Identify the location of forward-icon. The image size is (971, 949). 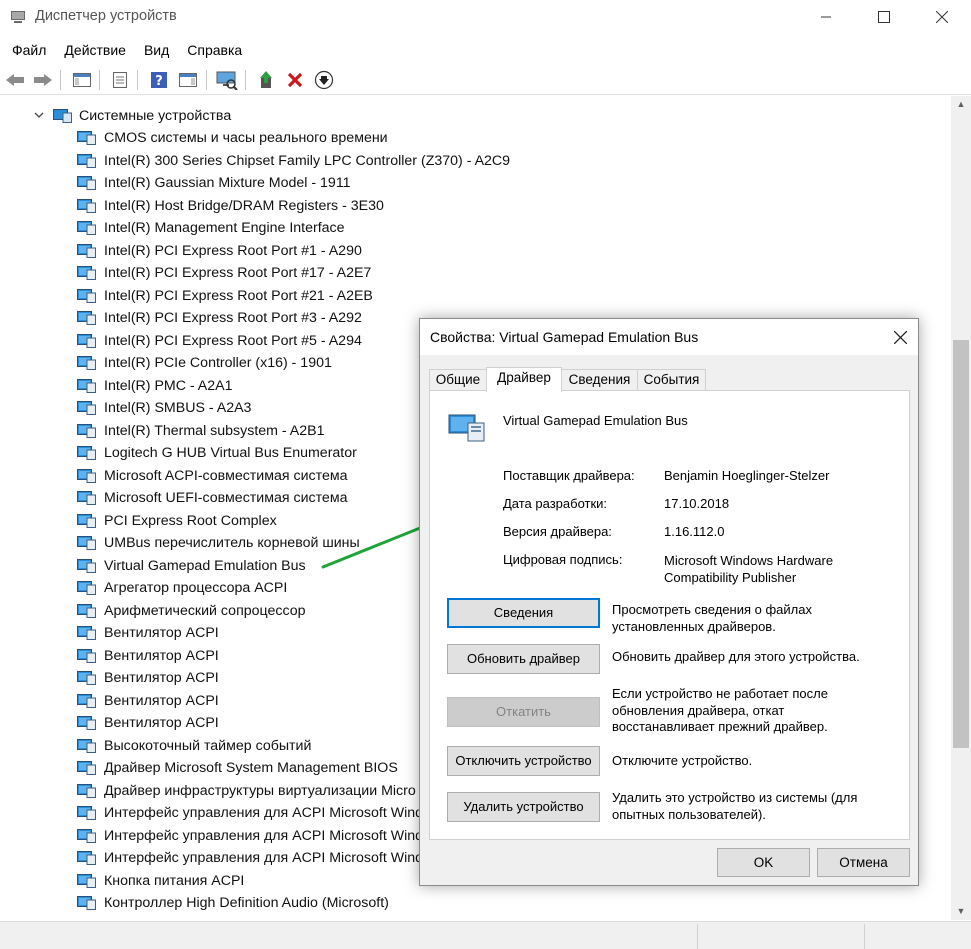
(43, 80).